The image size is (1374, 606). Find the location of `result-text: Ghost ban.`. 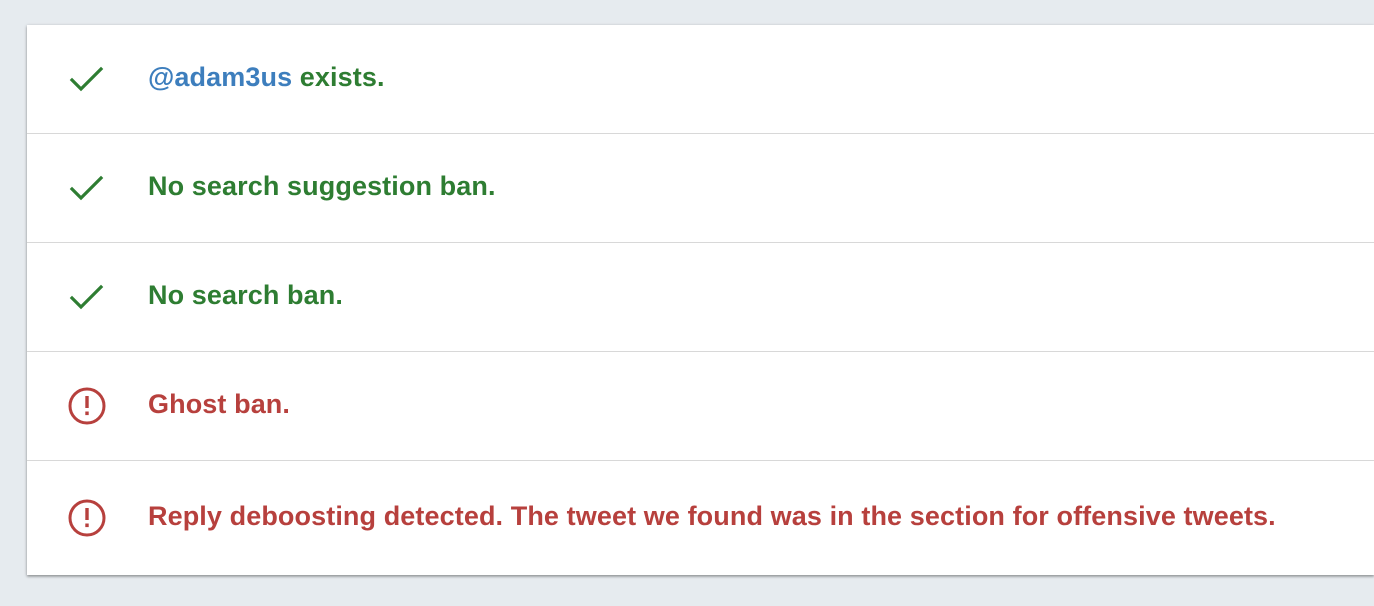

result-text: Ghost ban. is located at coordinates (219, 403).